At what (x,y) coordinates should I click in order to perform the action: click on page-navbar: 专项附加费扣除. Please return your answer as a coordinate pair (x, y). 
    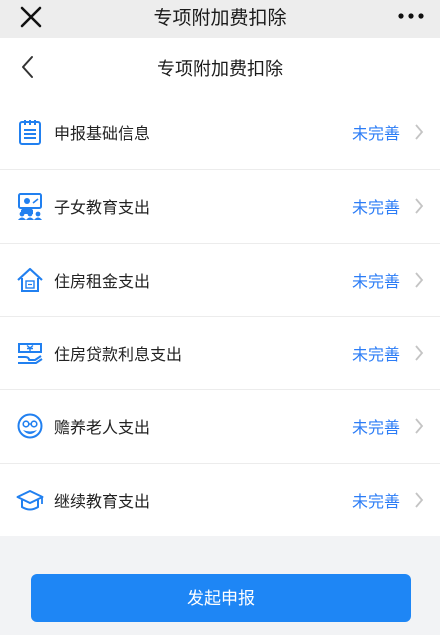
    Looking at the image, I should click on (220, 67).